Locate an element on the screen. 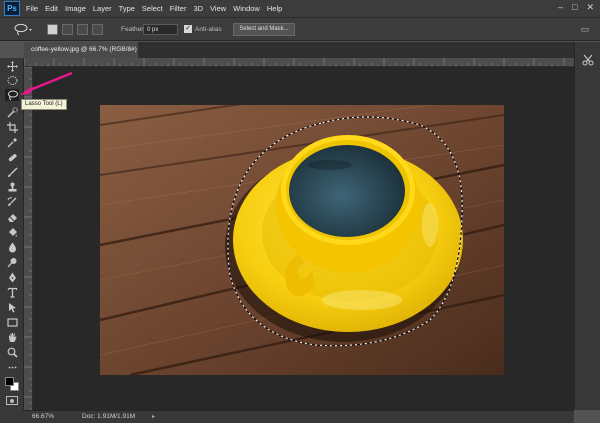 The width and height of the screenshot is (600, 423). brush-tool is located at coordinates (12, 172).